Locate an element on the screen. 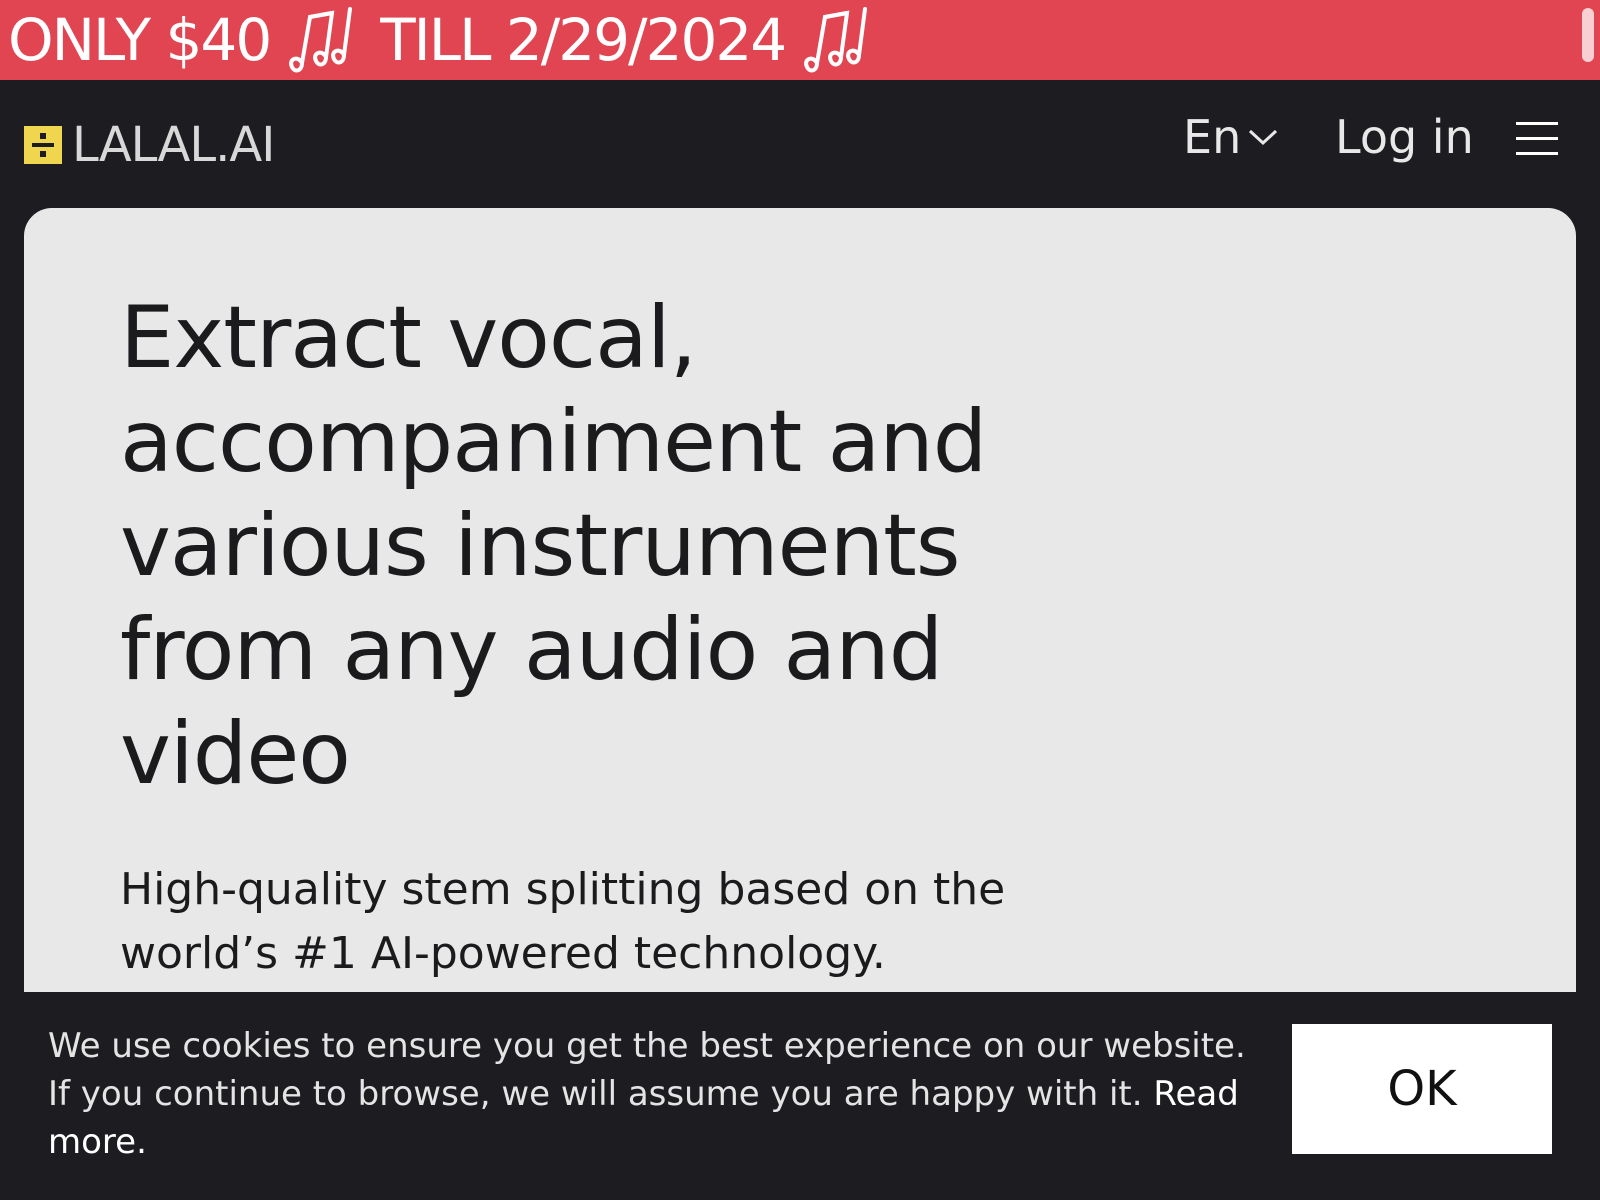 The height and width of the screenshot is (1200, 1600). chevron-down-icon is located at coordinates (1263, 137).